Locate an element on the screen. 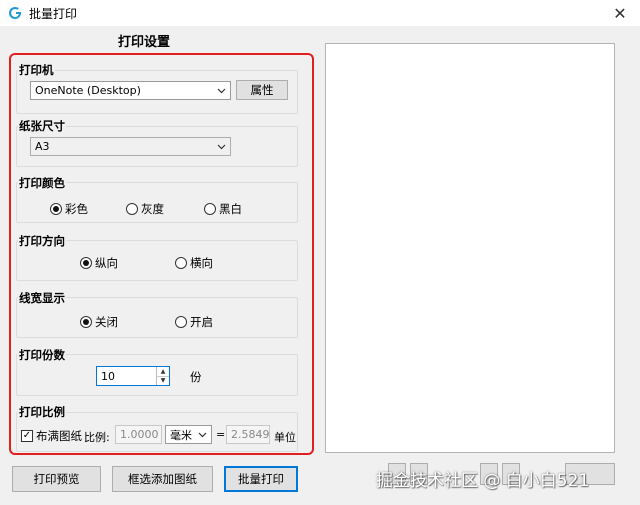 The width and height of the screenshot is (640, 505). batch-print-button: 批量打印 is located at coordinates (261, 479).